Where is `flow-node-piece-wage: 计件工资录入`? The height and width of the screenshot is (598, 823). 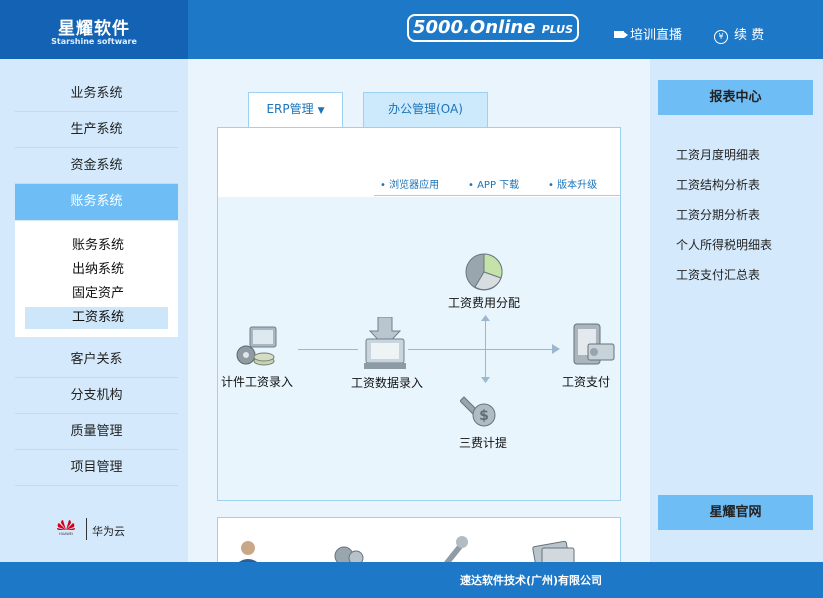
flow-node-piece-wage: 计件工资录入 is located at coordinates (258, 360).